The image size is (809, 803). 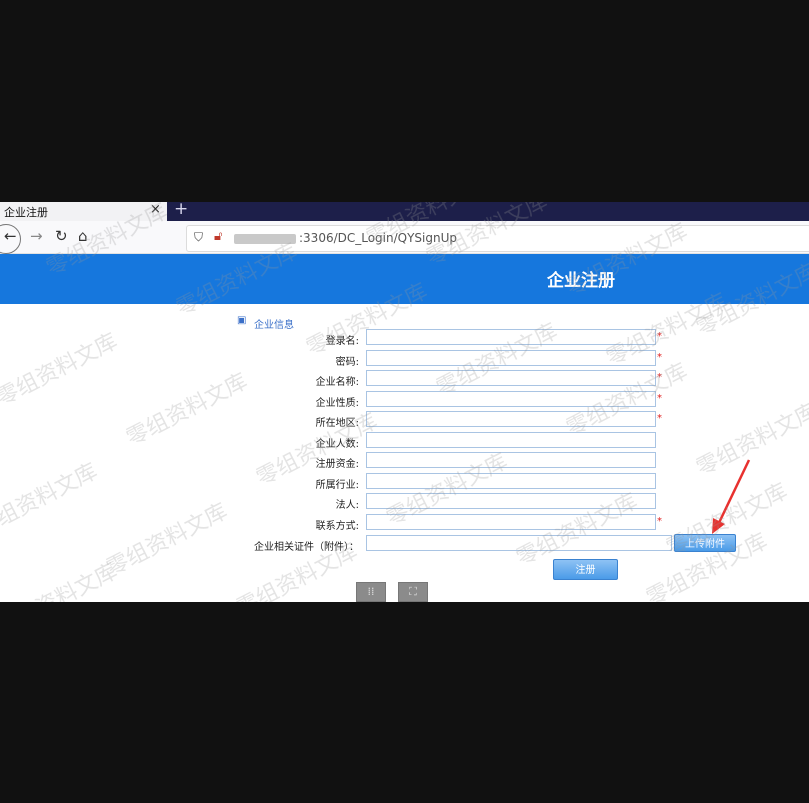 I want to click on field-label: 企业名称:, so click(x=337, y=382).